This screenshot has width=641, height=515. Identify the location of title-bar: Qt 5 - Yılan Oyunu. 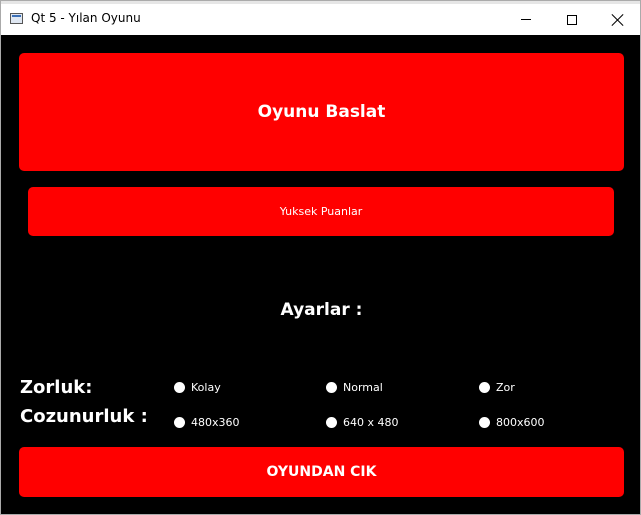
(320, 18).